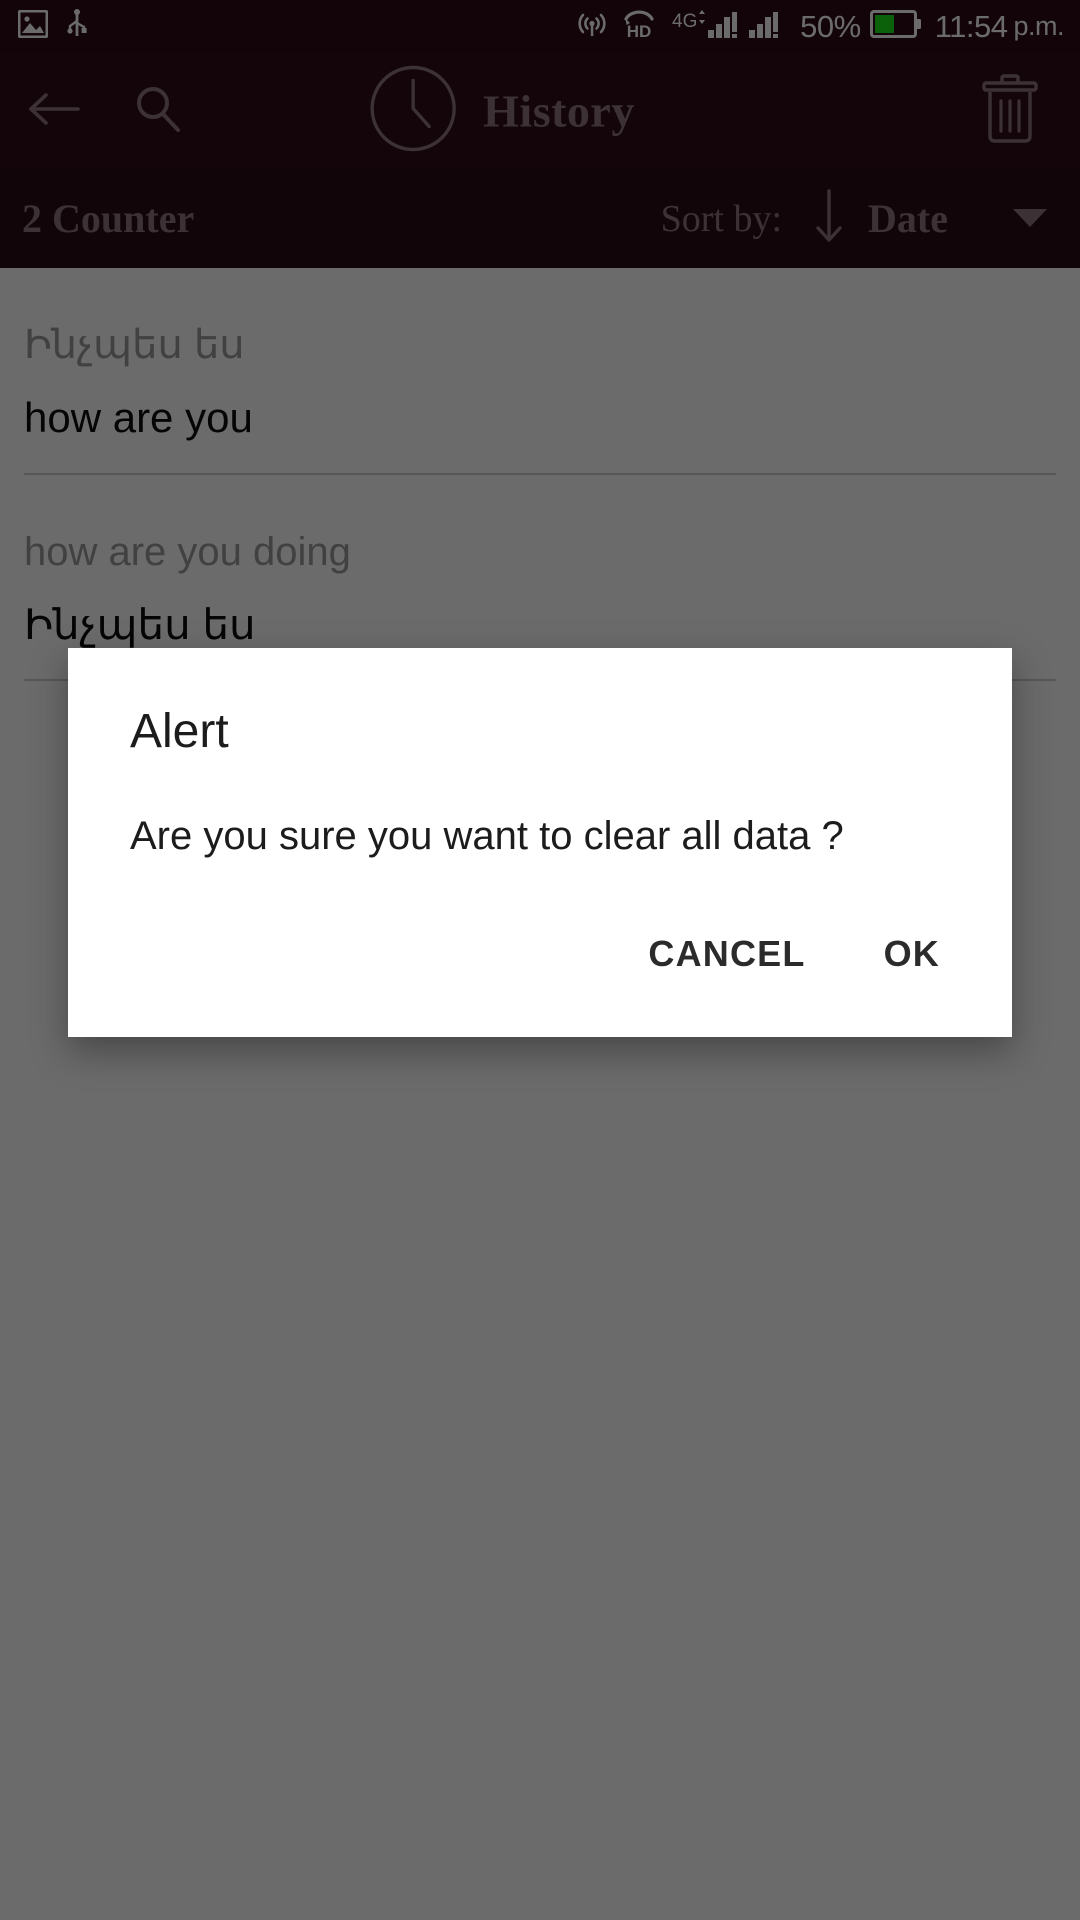 Image resolution: width=1080 pixels, height=1920 pixels. What do you see at coordinates (912, 954) in the screenshot?
I see `ok-button: OK` at bounding box center [912, 954].